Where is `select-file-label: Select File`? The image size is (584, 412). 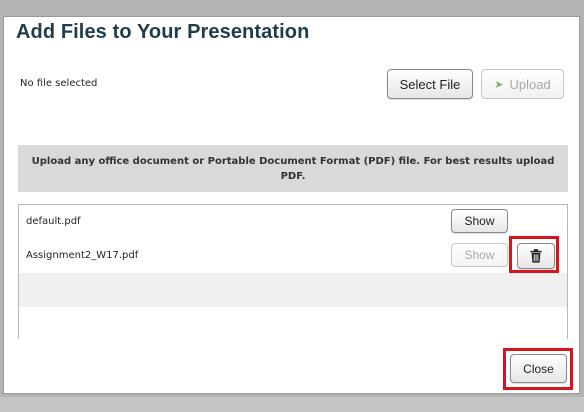 select-file-label: Select File is located at coordinates (430, 84).